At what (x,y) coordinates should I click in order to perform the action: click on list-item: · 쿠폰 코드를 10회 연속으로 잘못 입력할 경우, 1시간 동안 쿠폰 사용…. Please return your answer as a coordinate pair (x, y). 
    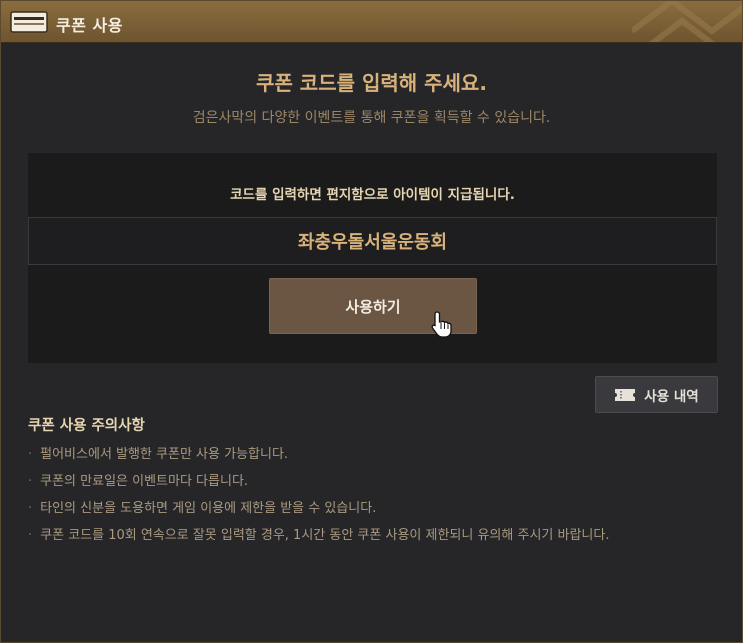
    Looking at the image, I should click on (319, 535).